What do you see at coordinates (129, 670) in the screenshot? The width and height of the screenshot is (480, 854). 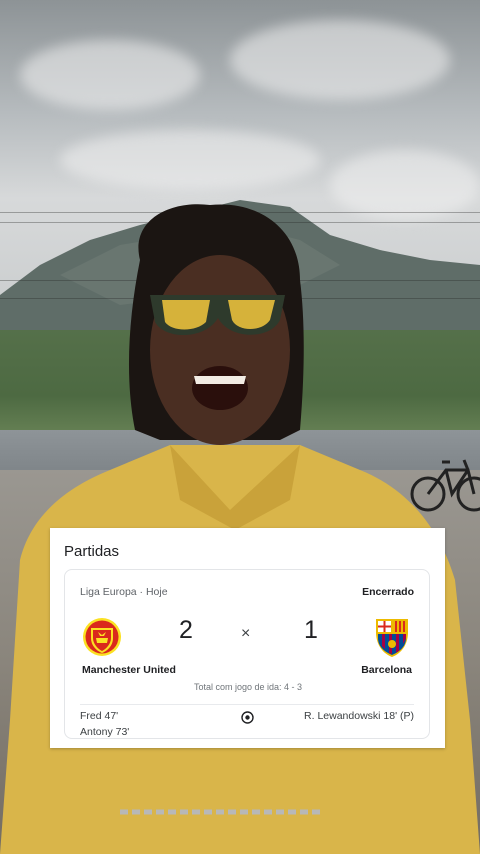 I see `home-team-name: Manchester United` at bounding box center [129, 670].